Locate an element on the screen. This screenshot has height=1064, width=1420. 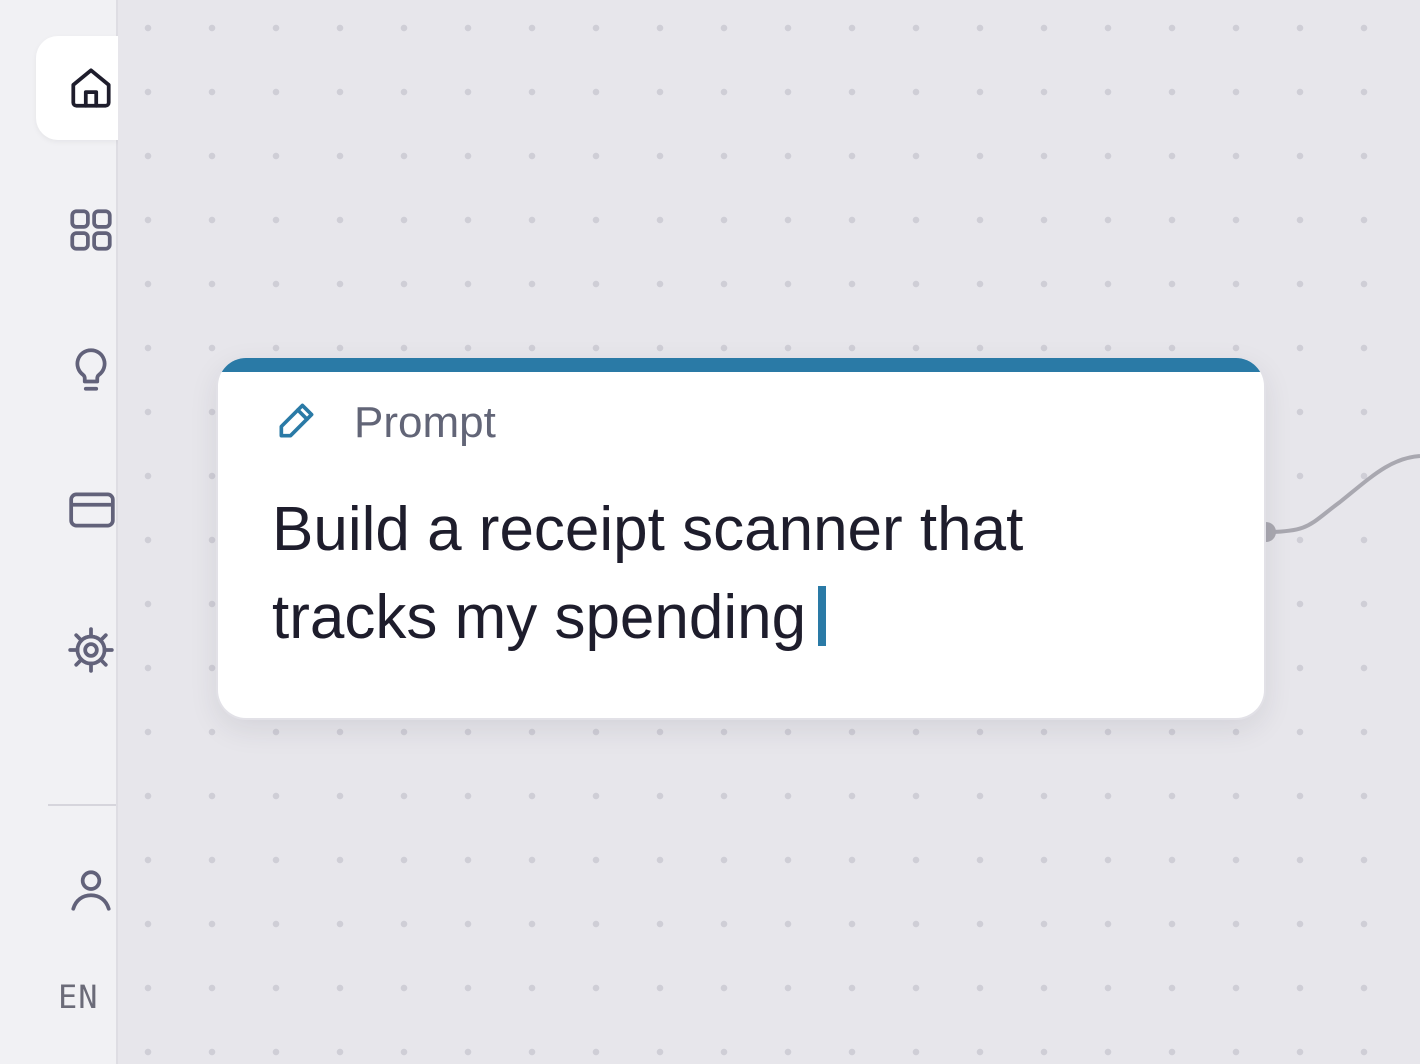
sidebar-item-ideas is located at coordinates (77, 370).